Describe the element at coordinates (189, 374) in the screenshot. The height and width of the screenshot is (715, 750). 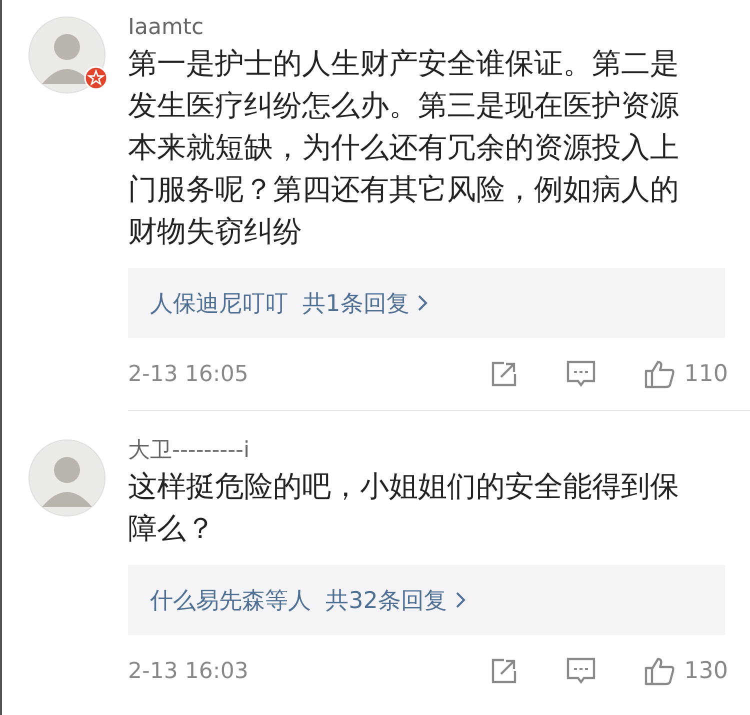
I see `comment-time: 2-13 16:05` at that location.